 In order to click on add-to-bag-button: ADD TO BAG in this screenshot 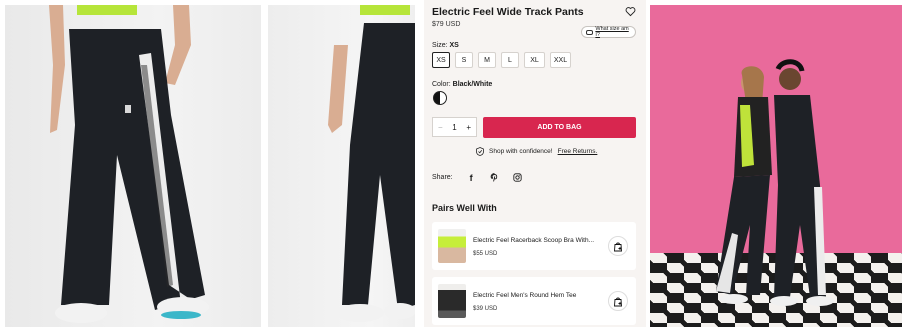, I will do `click(559, 127)`.